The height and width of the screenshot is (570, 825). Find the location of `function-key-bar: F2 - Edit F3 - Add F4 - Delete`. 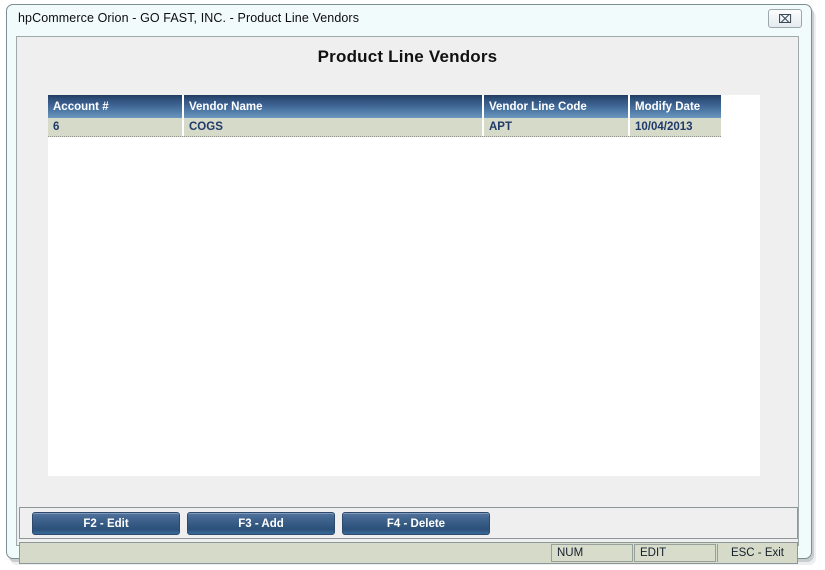

function-key-bar: F2 - Edit F3 - Add F4 - Delete is located at coordinates (408, 523).